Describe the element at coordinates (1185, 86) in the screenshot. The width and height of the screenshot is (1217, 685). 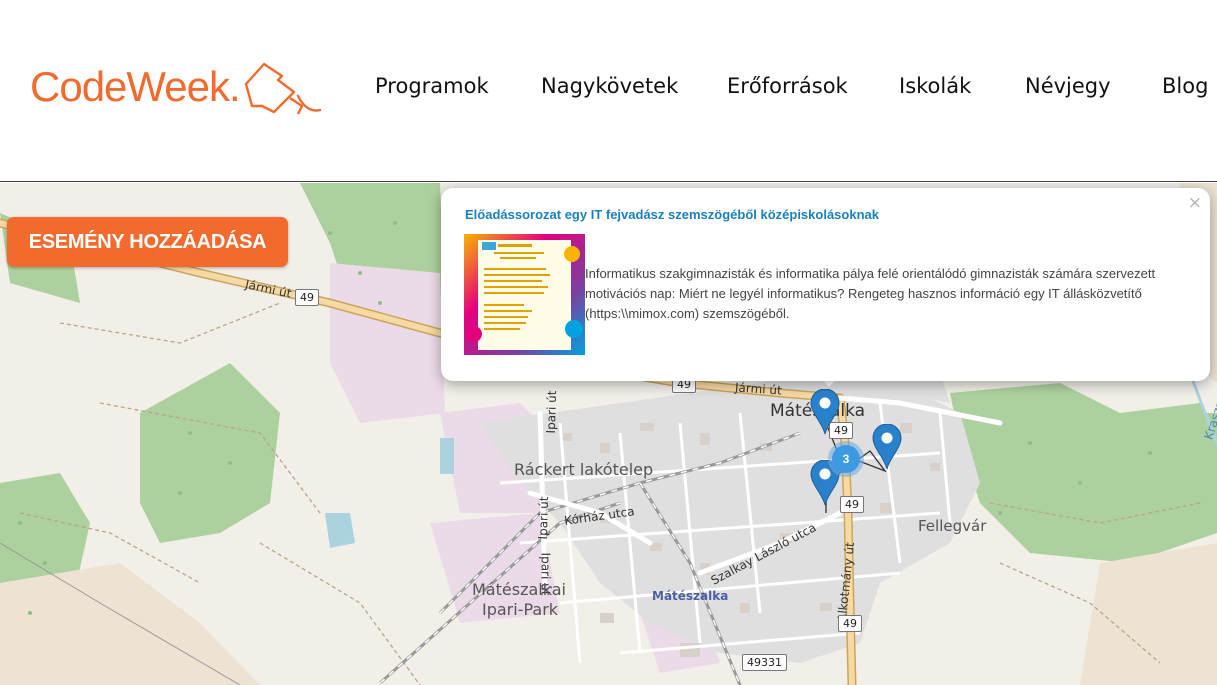
I see `nav-item-blog: Blog` at that location.